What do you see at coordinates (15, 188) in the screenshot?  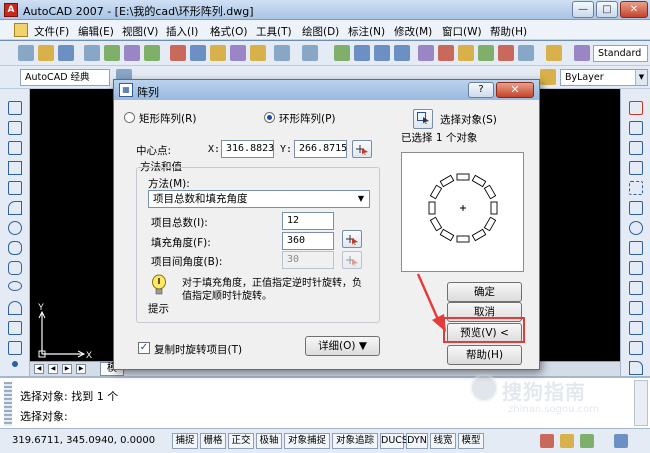 I see `rectangle-icon` at bounding box center [15, 188].